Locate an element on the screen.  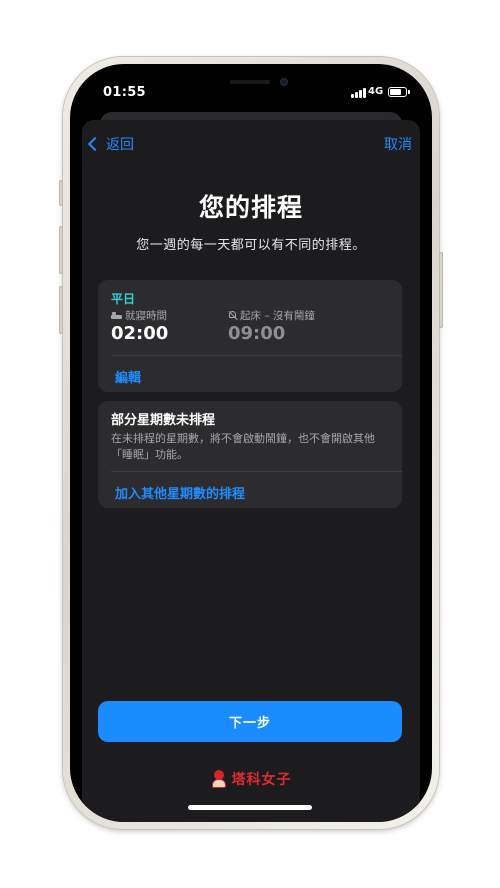
front-camera is located at coordinates (284, 82).